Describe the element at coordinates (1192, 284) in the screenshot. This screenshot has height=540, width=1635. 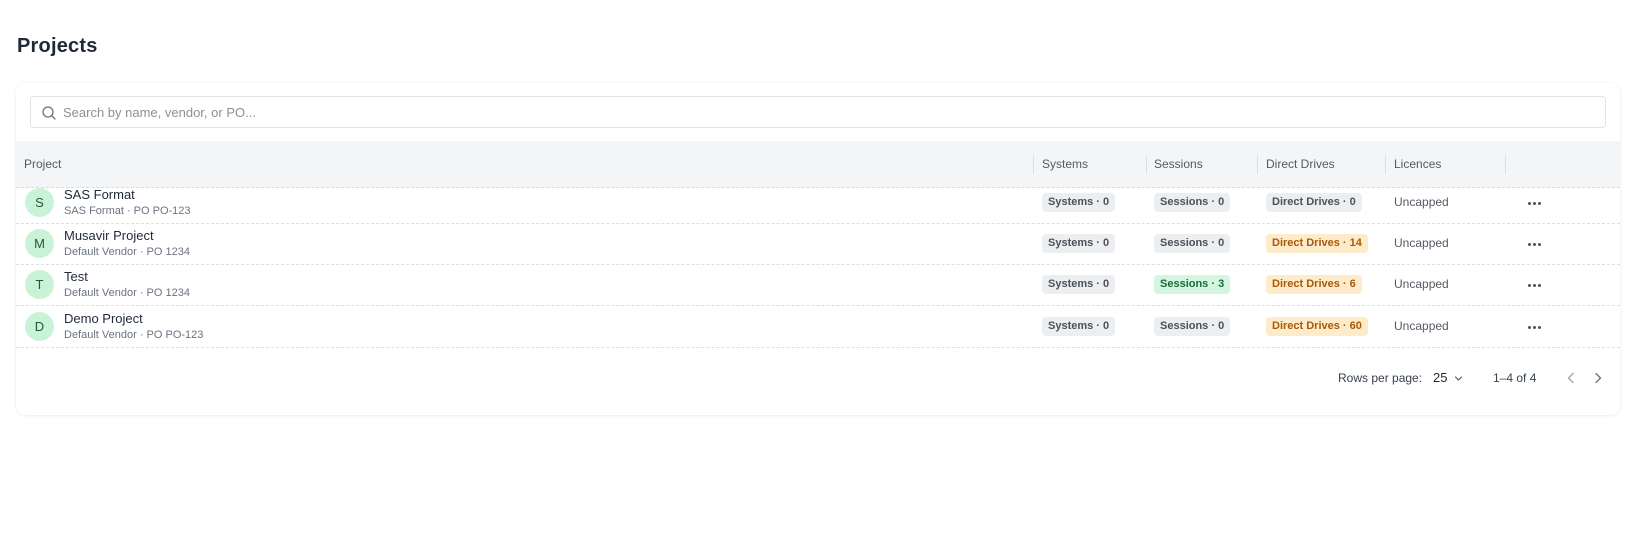
I see `sessions-badge: Sessions · 3` at that location.